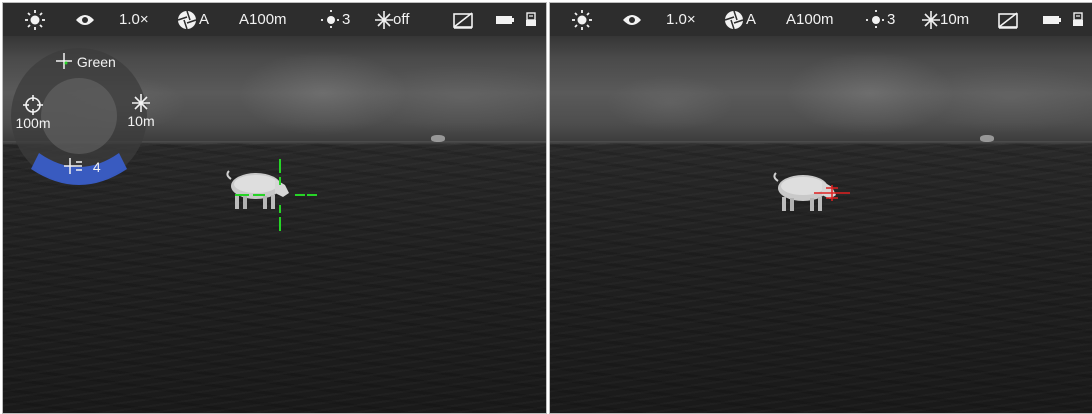  I want to click on stadiametric-indicator: 10m, so click(945, 19).